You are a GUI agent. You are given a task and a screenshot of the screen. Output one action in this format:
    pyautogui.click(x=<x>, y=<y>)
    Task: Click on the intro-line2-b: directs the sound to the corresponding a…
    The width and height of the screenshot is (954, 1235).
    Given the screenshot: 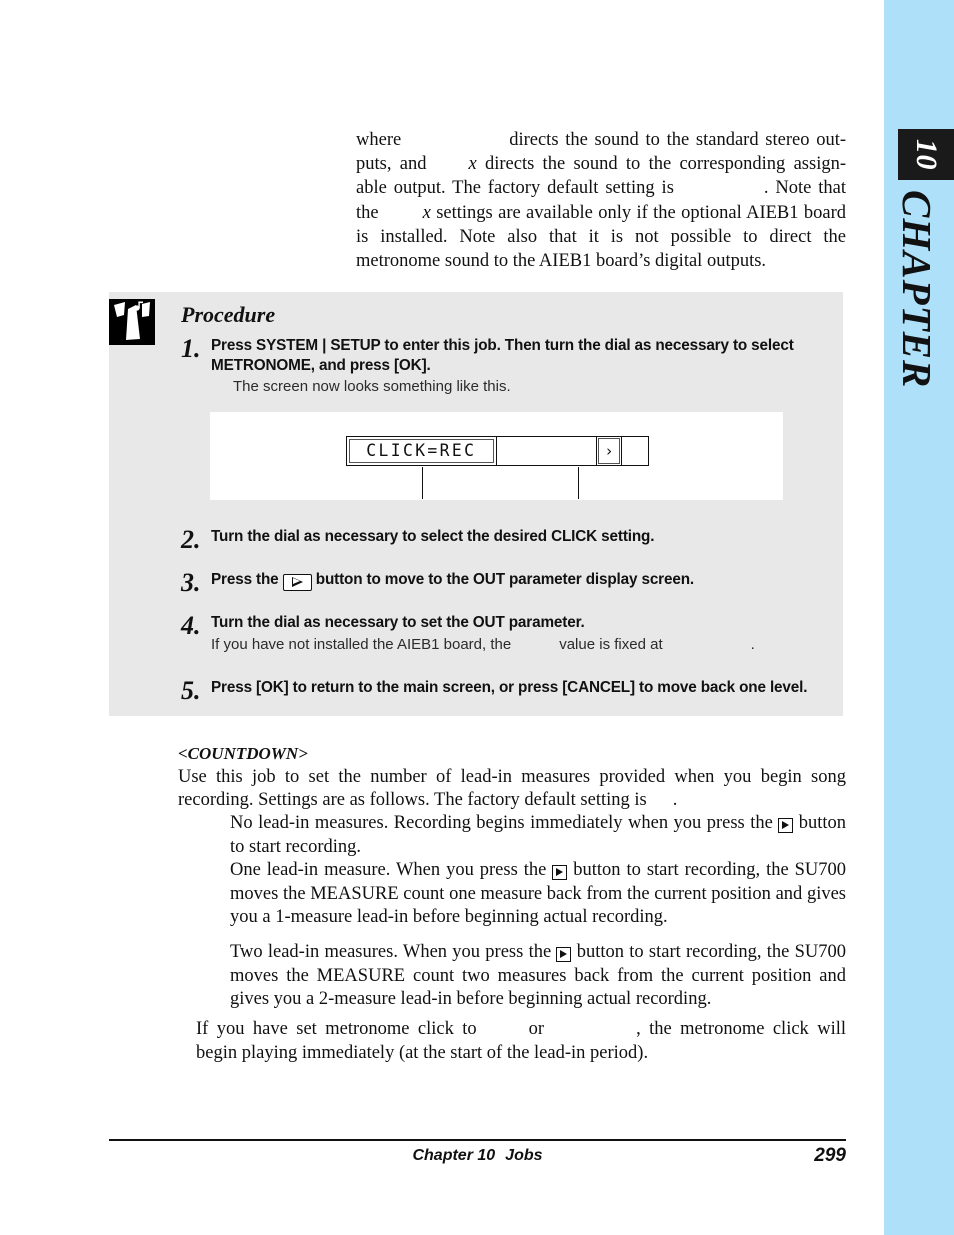 What is the action you would take?
    pyautogui.click(x=665, y=164)
    